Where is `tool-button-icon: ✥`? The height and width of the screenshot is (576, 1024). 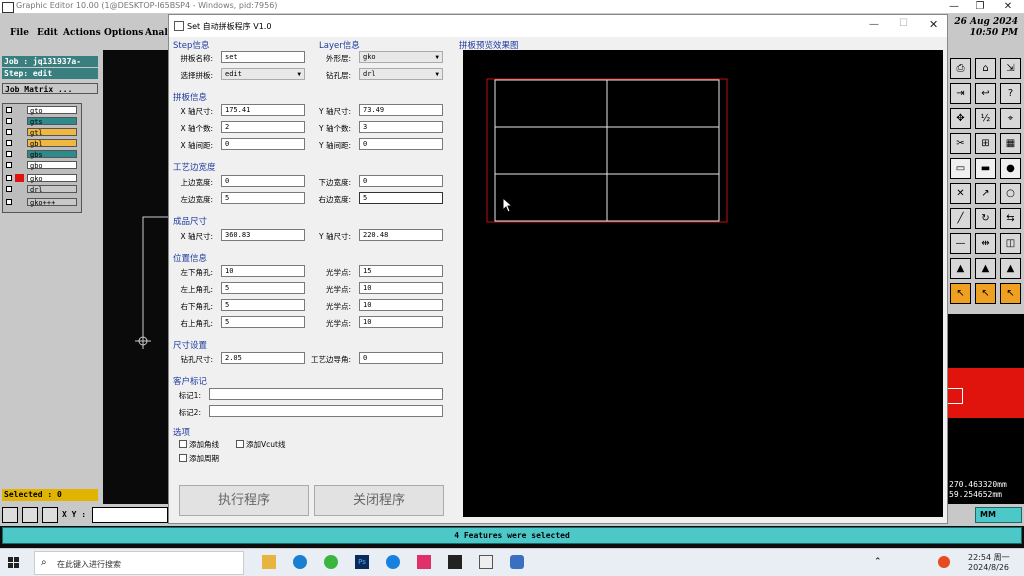 tool-button-icon: ✥ is located at coordinates (960, 118).